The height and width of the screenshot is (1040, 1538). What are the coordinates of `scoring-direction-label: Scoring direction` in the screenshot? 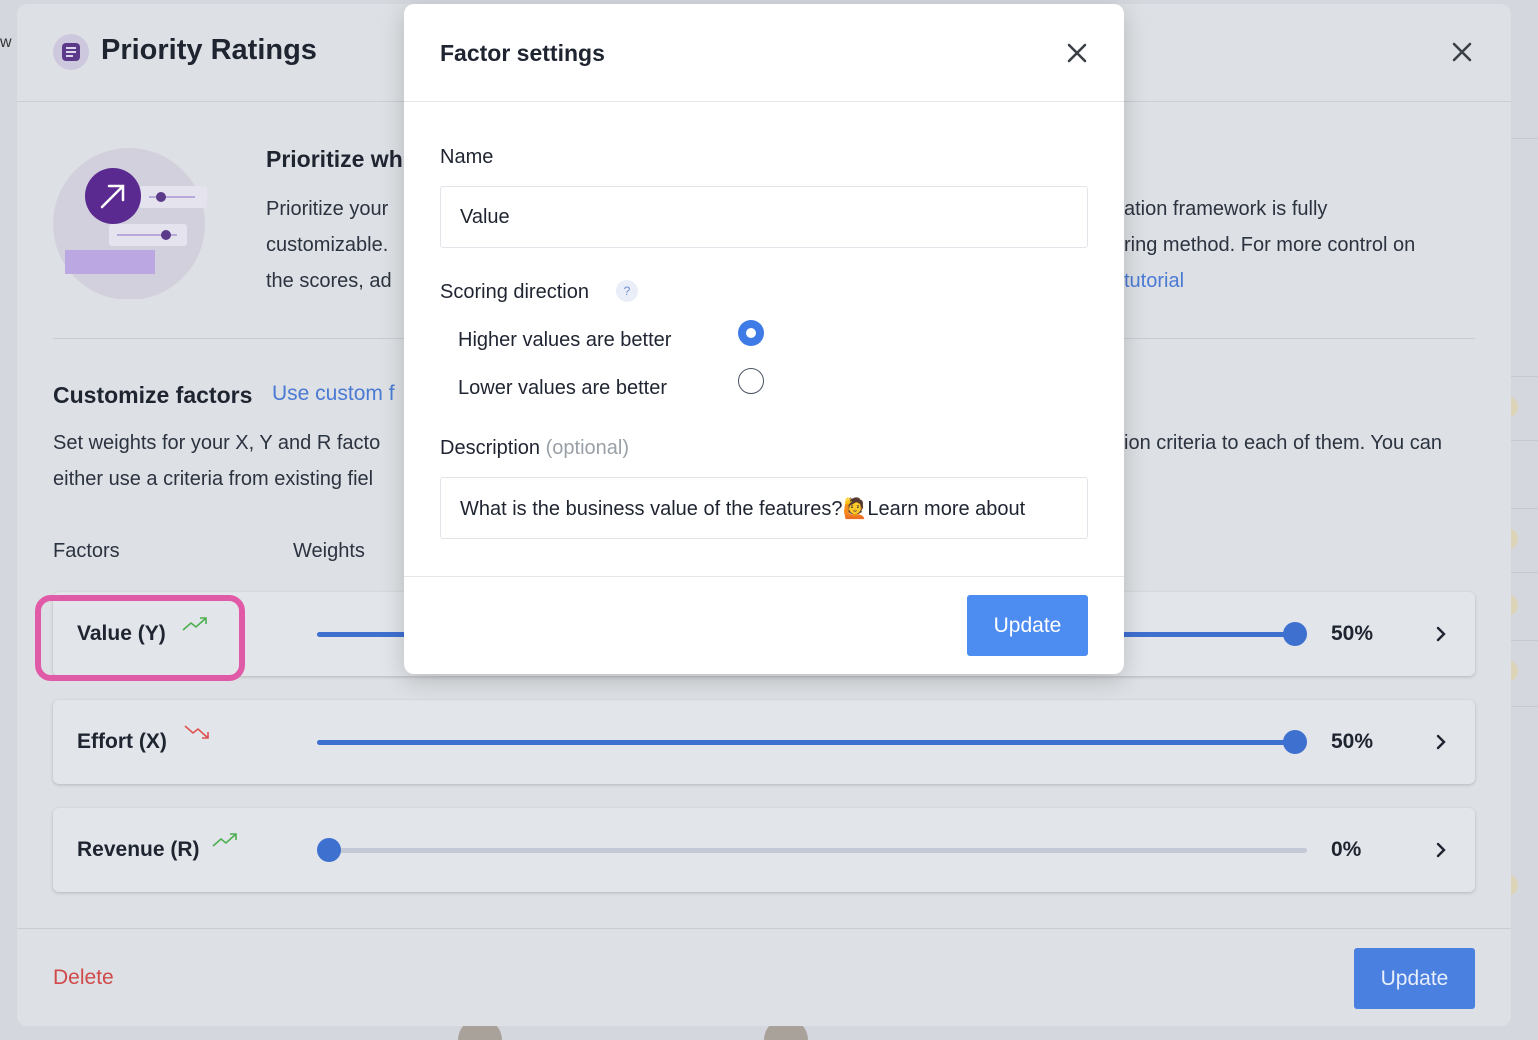 It's located at (514, 292).